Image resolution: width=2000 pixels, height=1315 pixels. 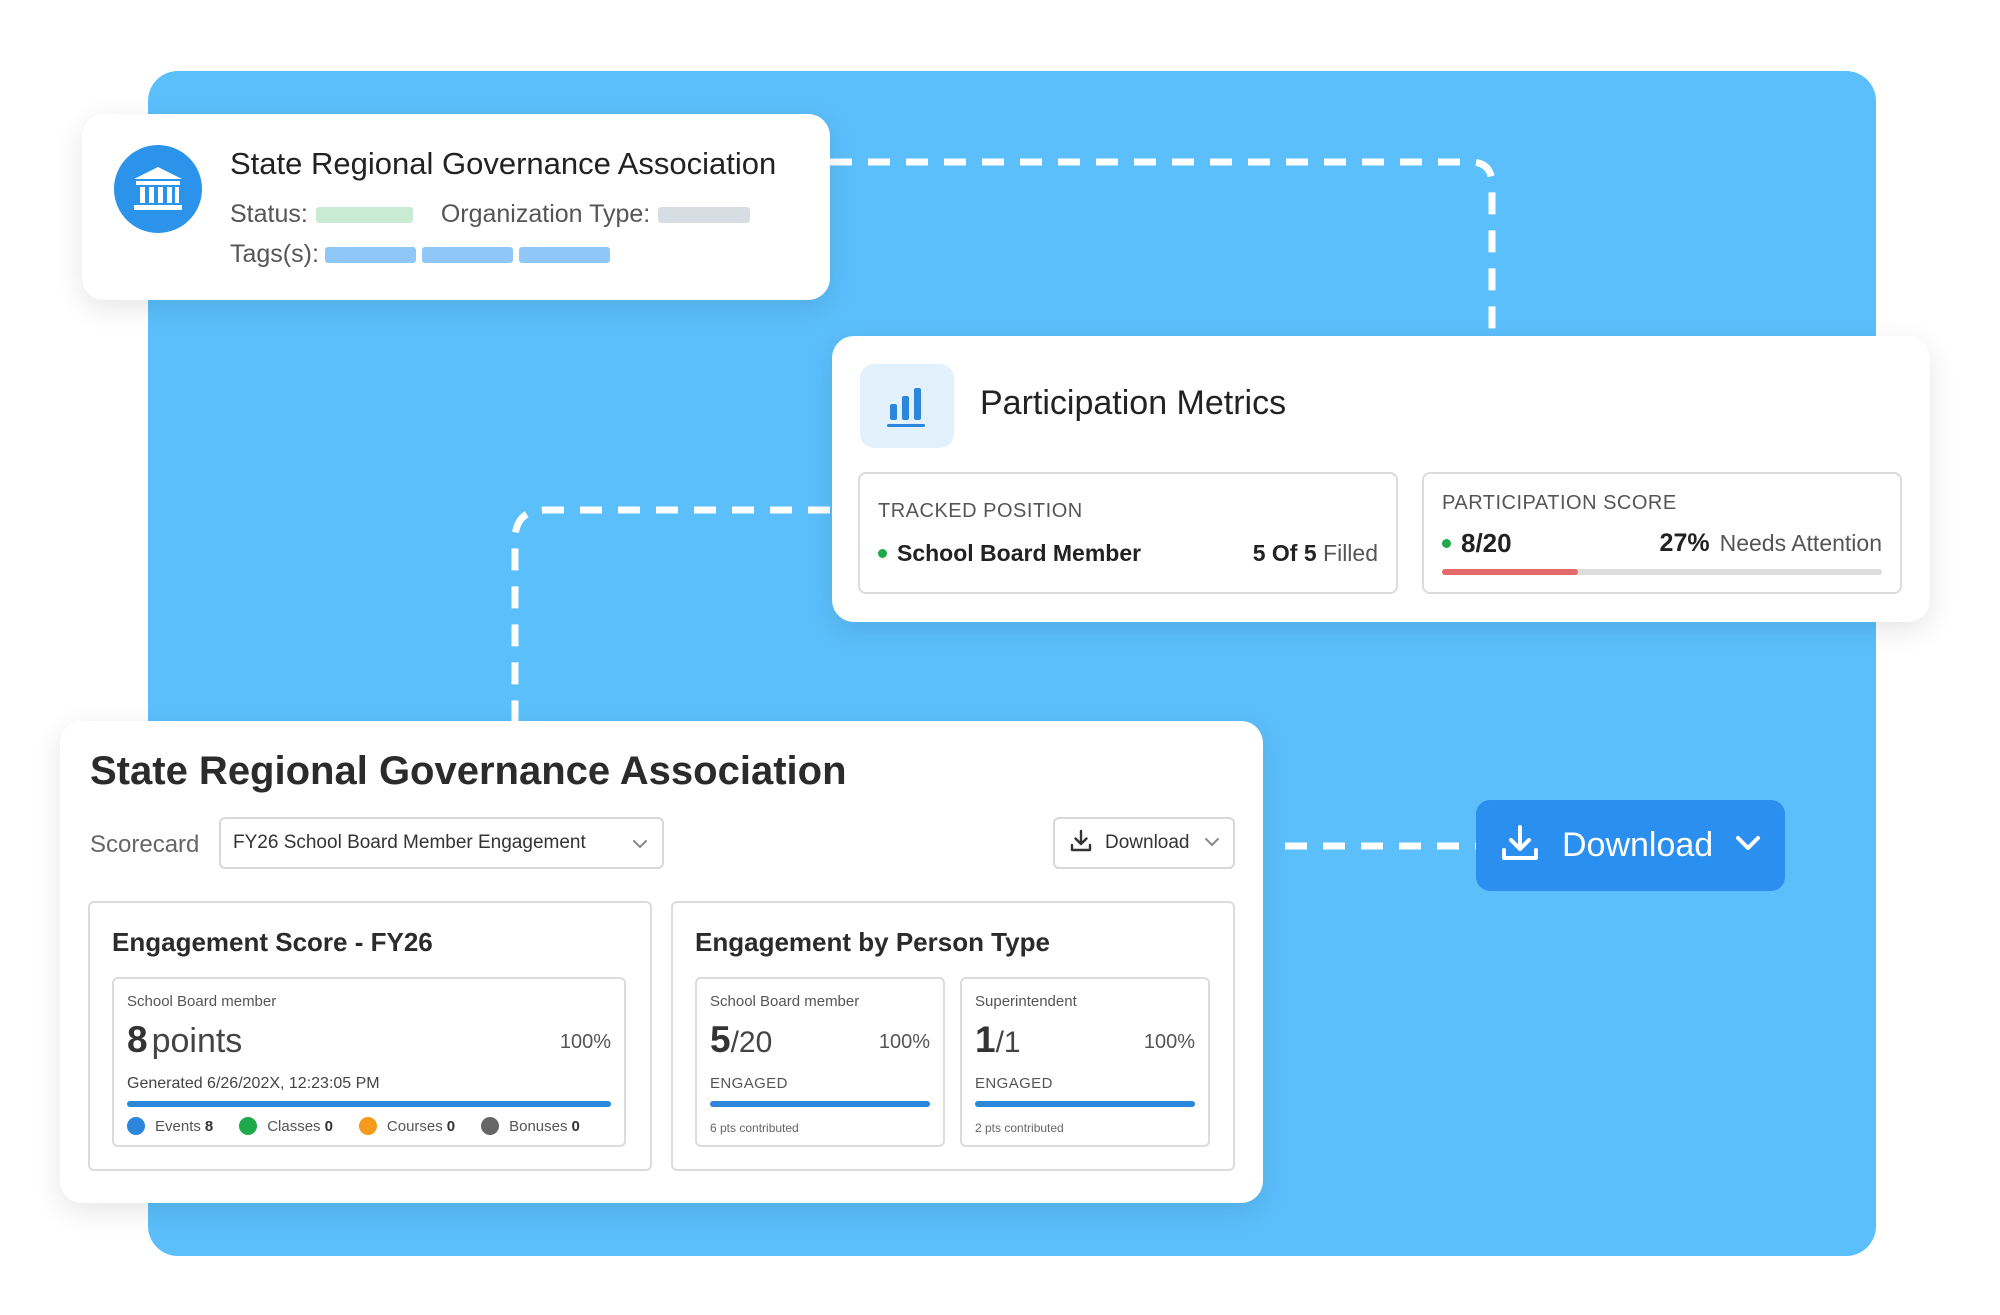 What do you see at coordinates (1284, 553) in the screenshot?
I see `filled-count: 5 Of 5` at bounding box center [1284, 553].